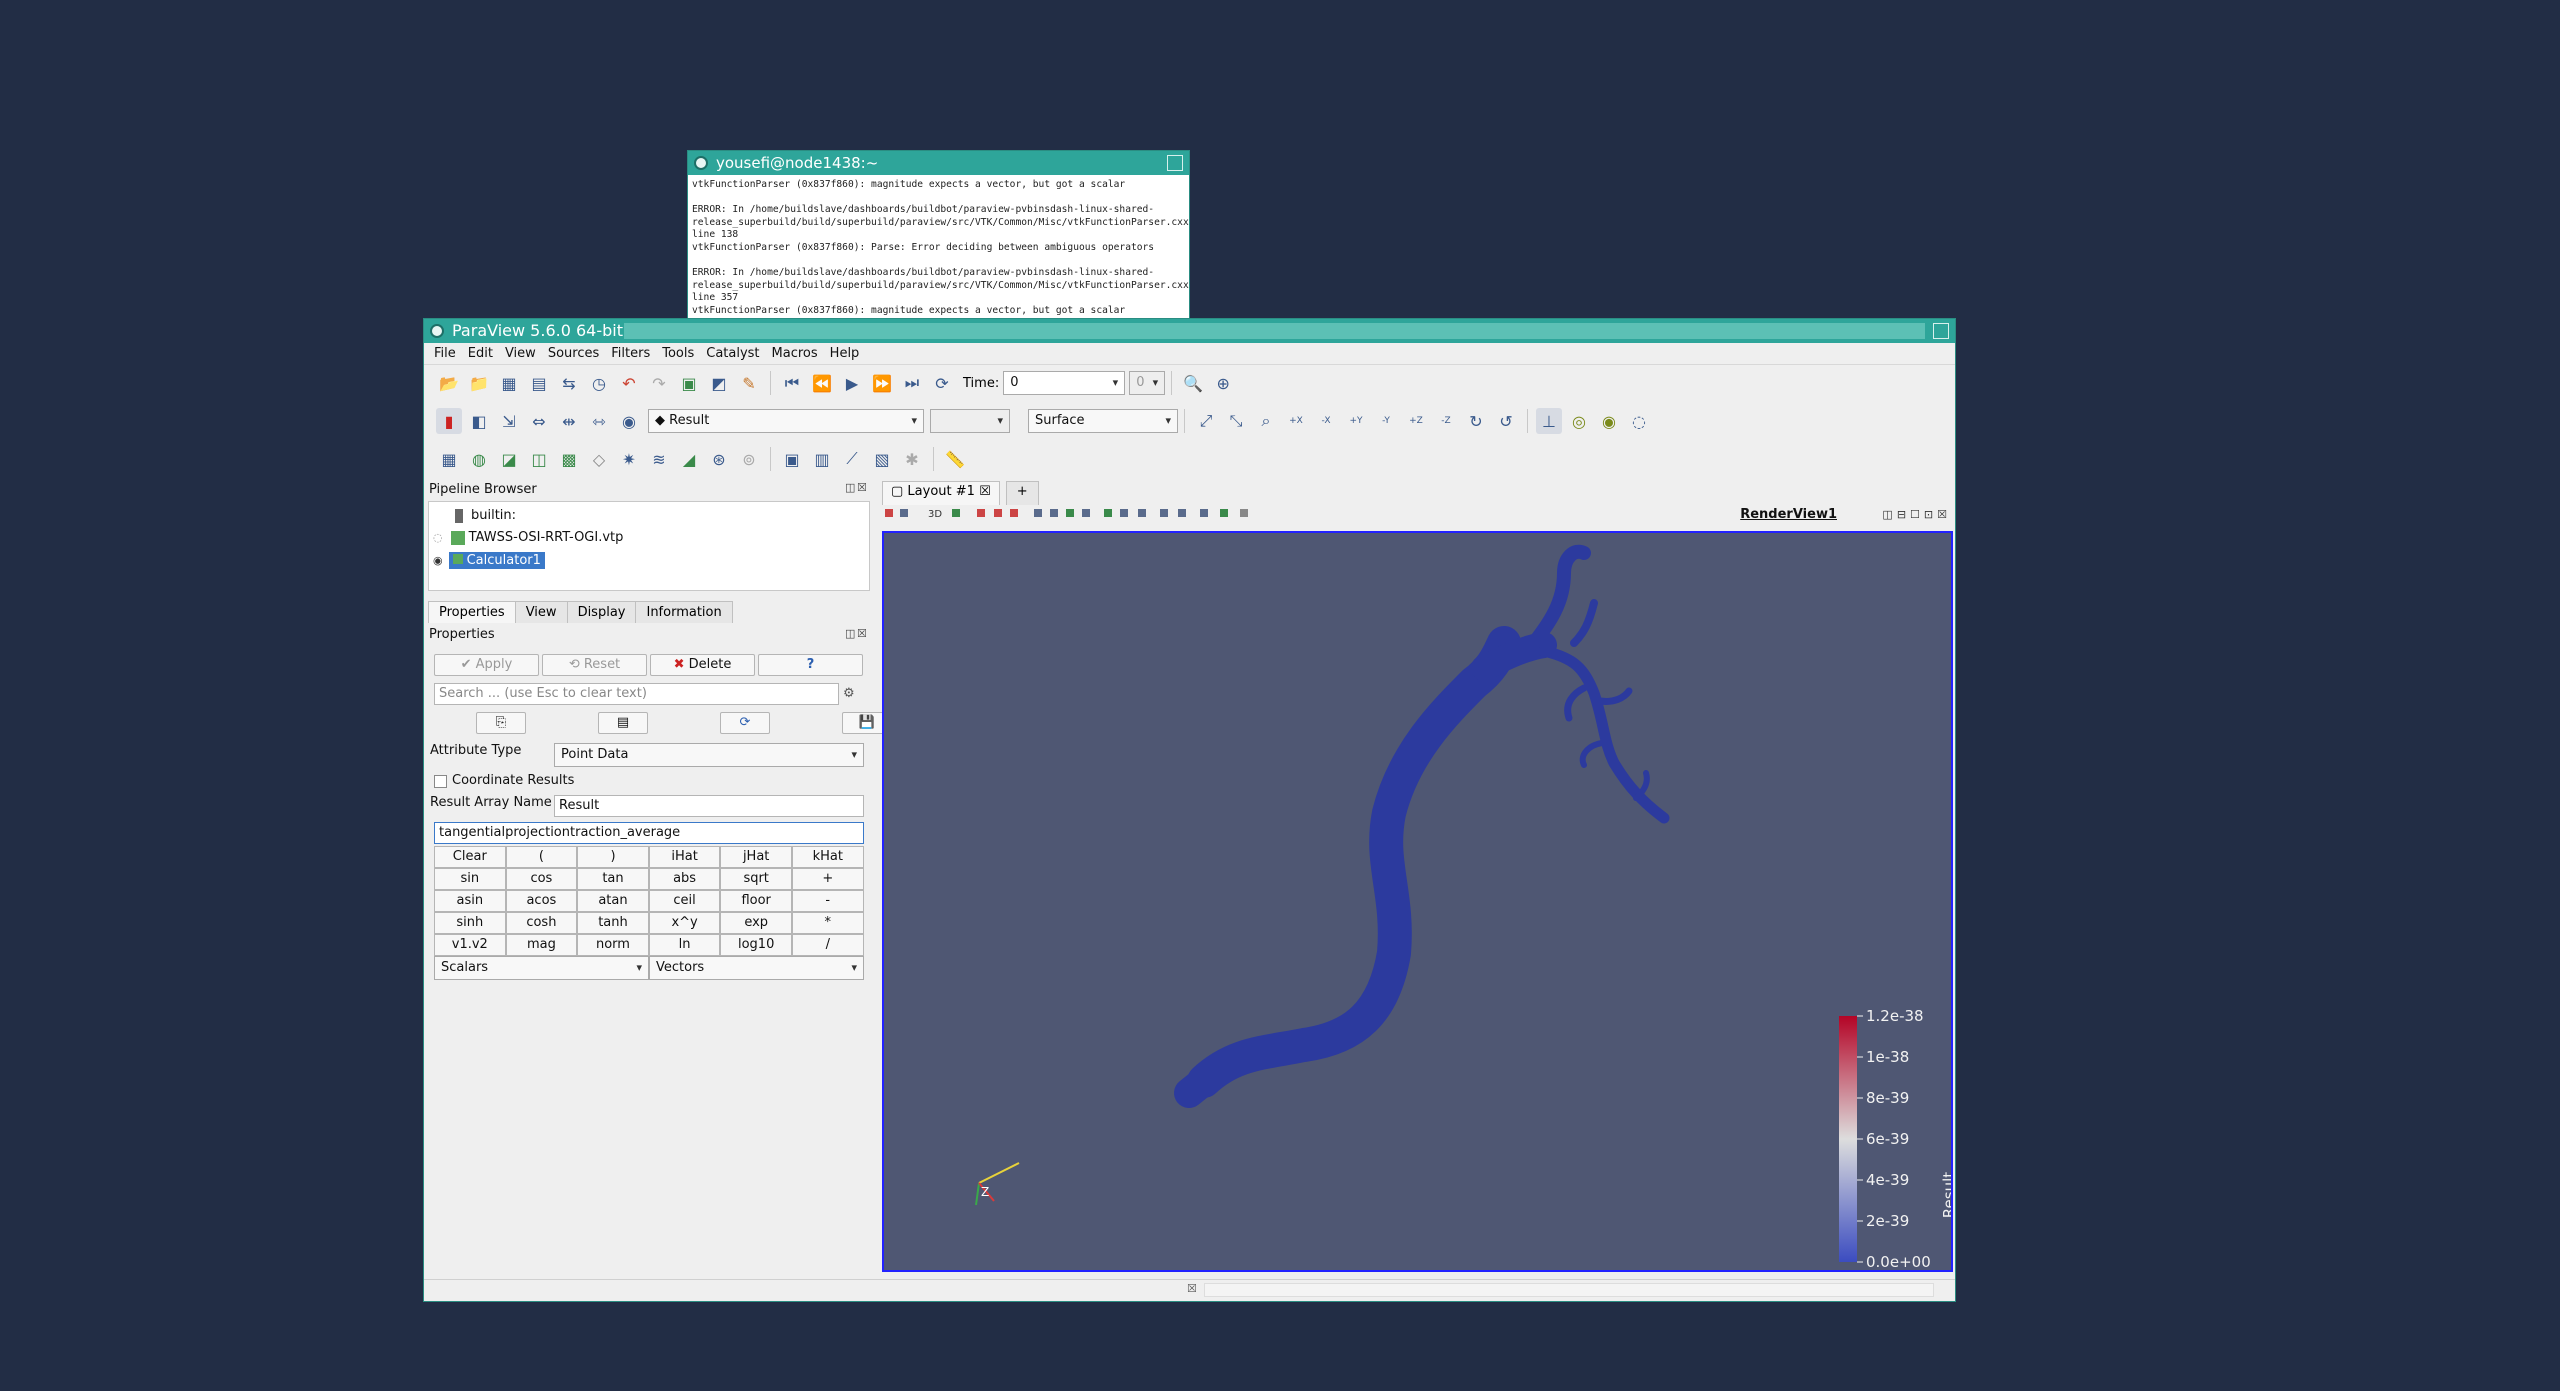  I want to click on keypad-button: /, so click(827, 945).